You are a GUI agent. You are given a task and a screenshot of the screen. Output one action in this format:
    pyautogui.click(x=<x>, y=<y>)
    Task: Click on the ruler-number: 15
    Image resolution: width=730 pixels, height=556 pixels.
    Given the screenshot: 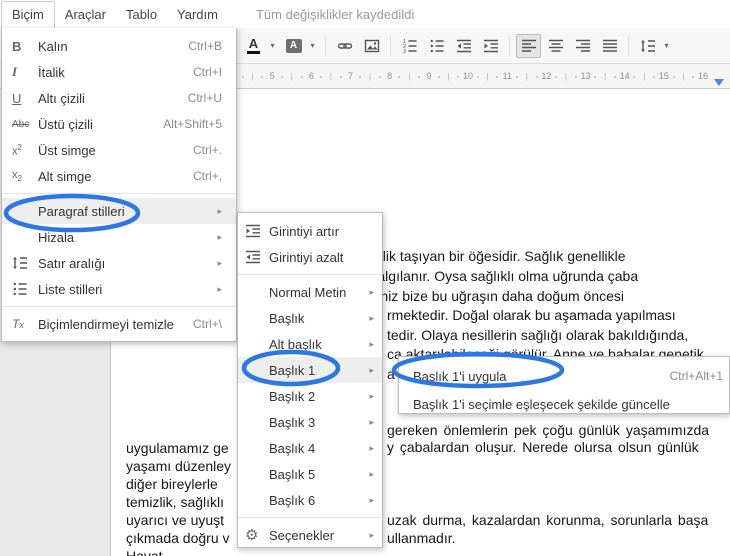 What is the action you would take?
    pyautogui.click(x=663, y=76)
    